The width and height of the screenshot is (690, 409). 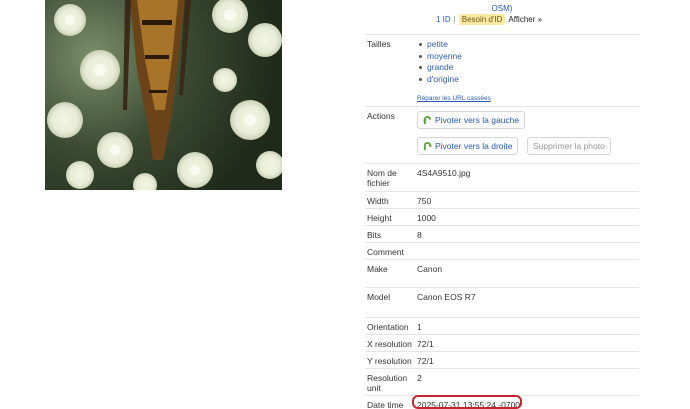 What do you see at coordinates (389, 344) in the screenshot?
I see `x-resolution-label: X resolution` at bounding box center [389, 344].